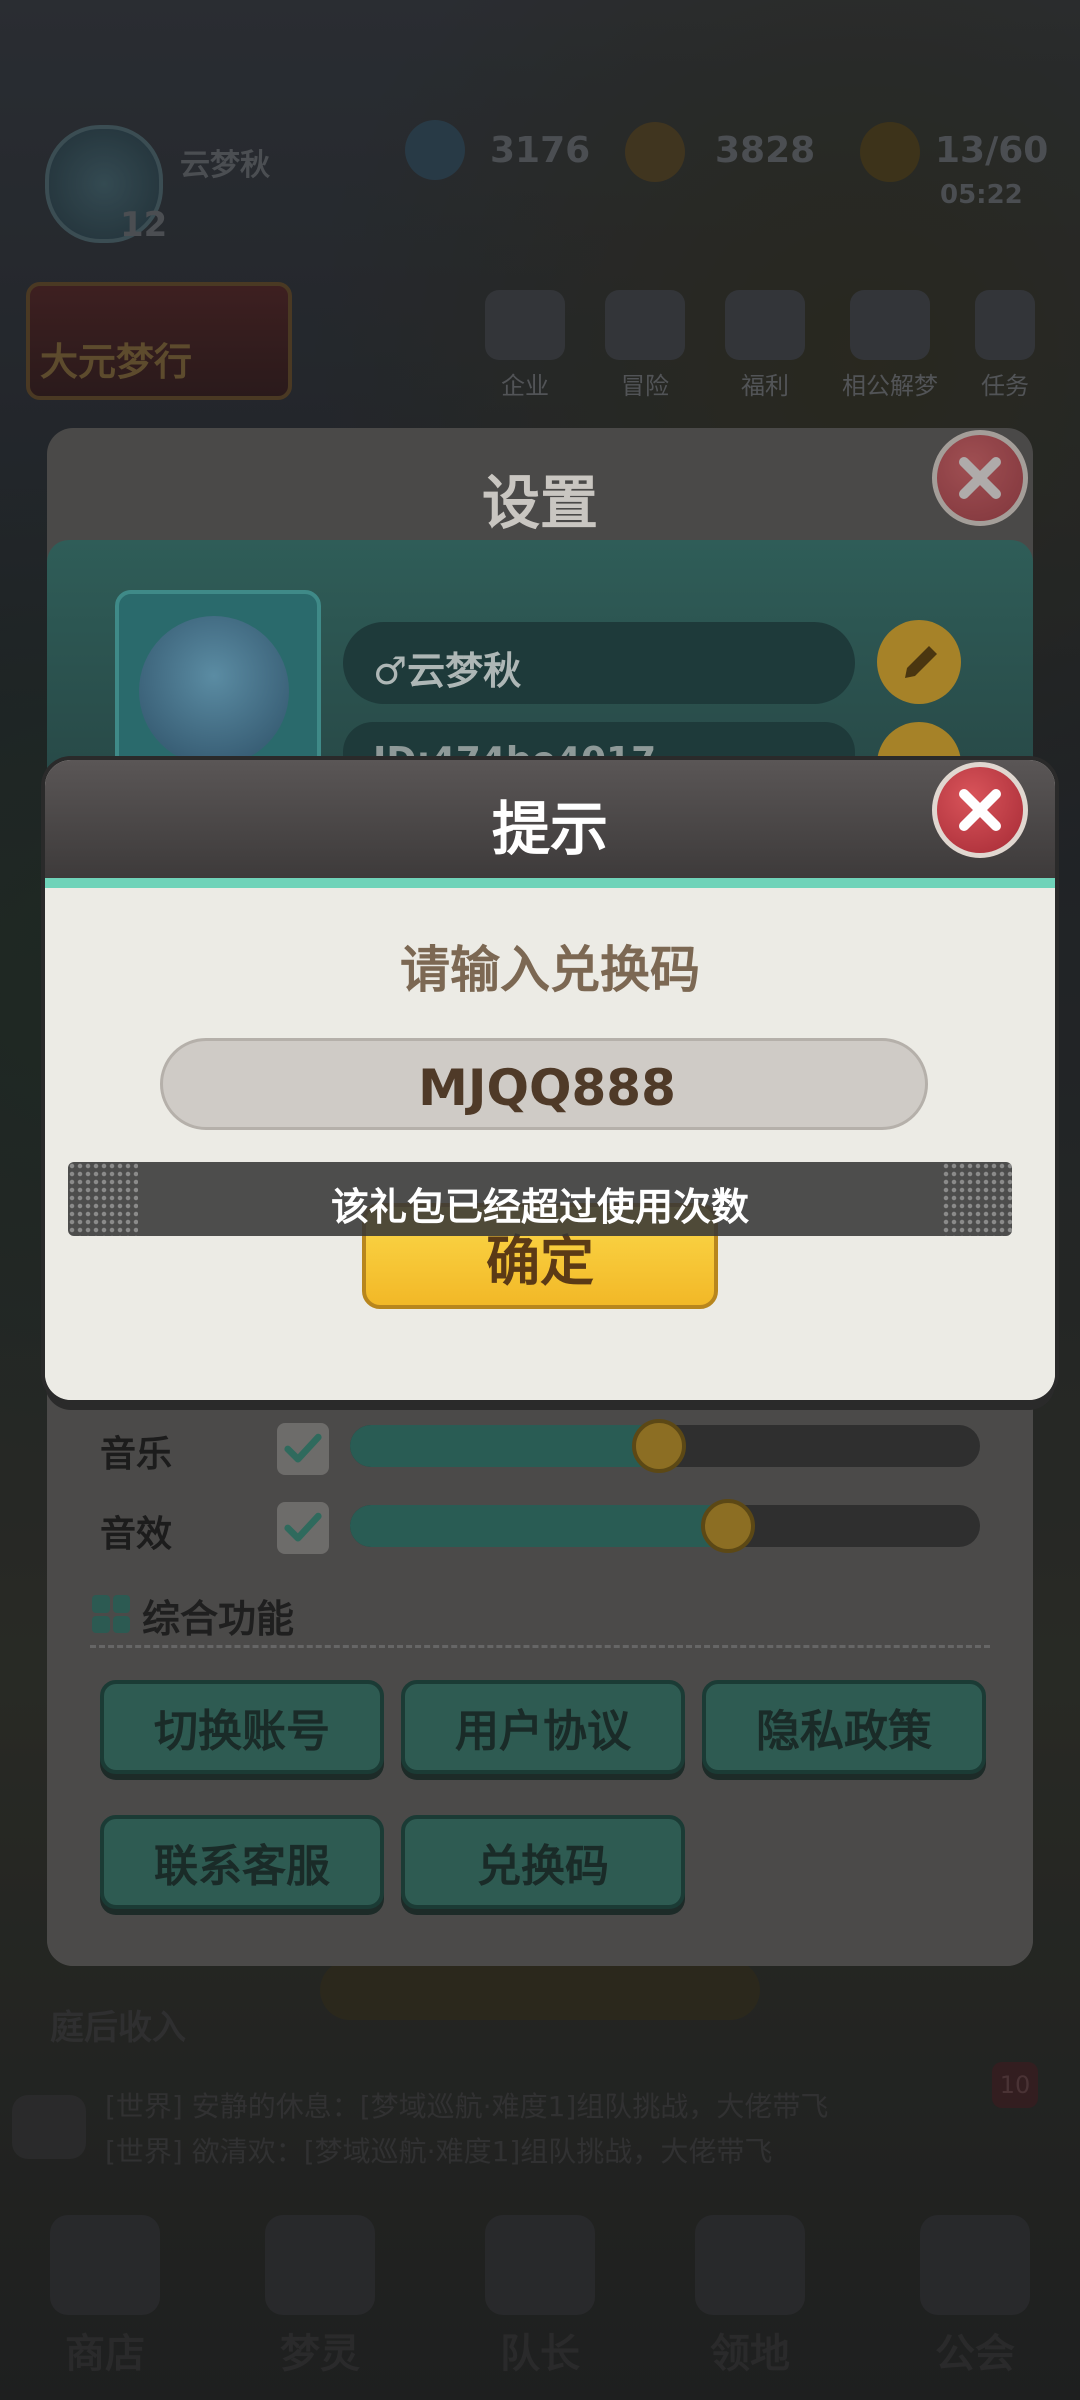 The image size is (1080, 2400). What do you see at coordinates (539, 1526) in the screenshot?
I see `sfx-slider-fill` at bounding box center [539, 1526].